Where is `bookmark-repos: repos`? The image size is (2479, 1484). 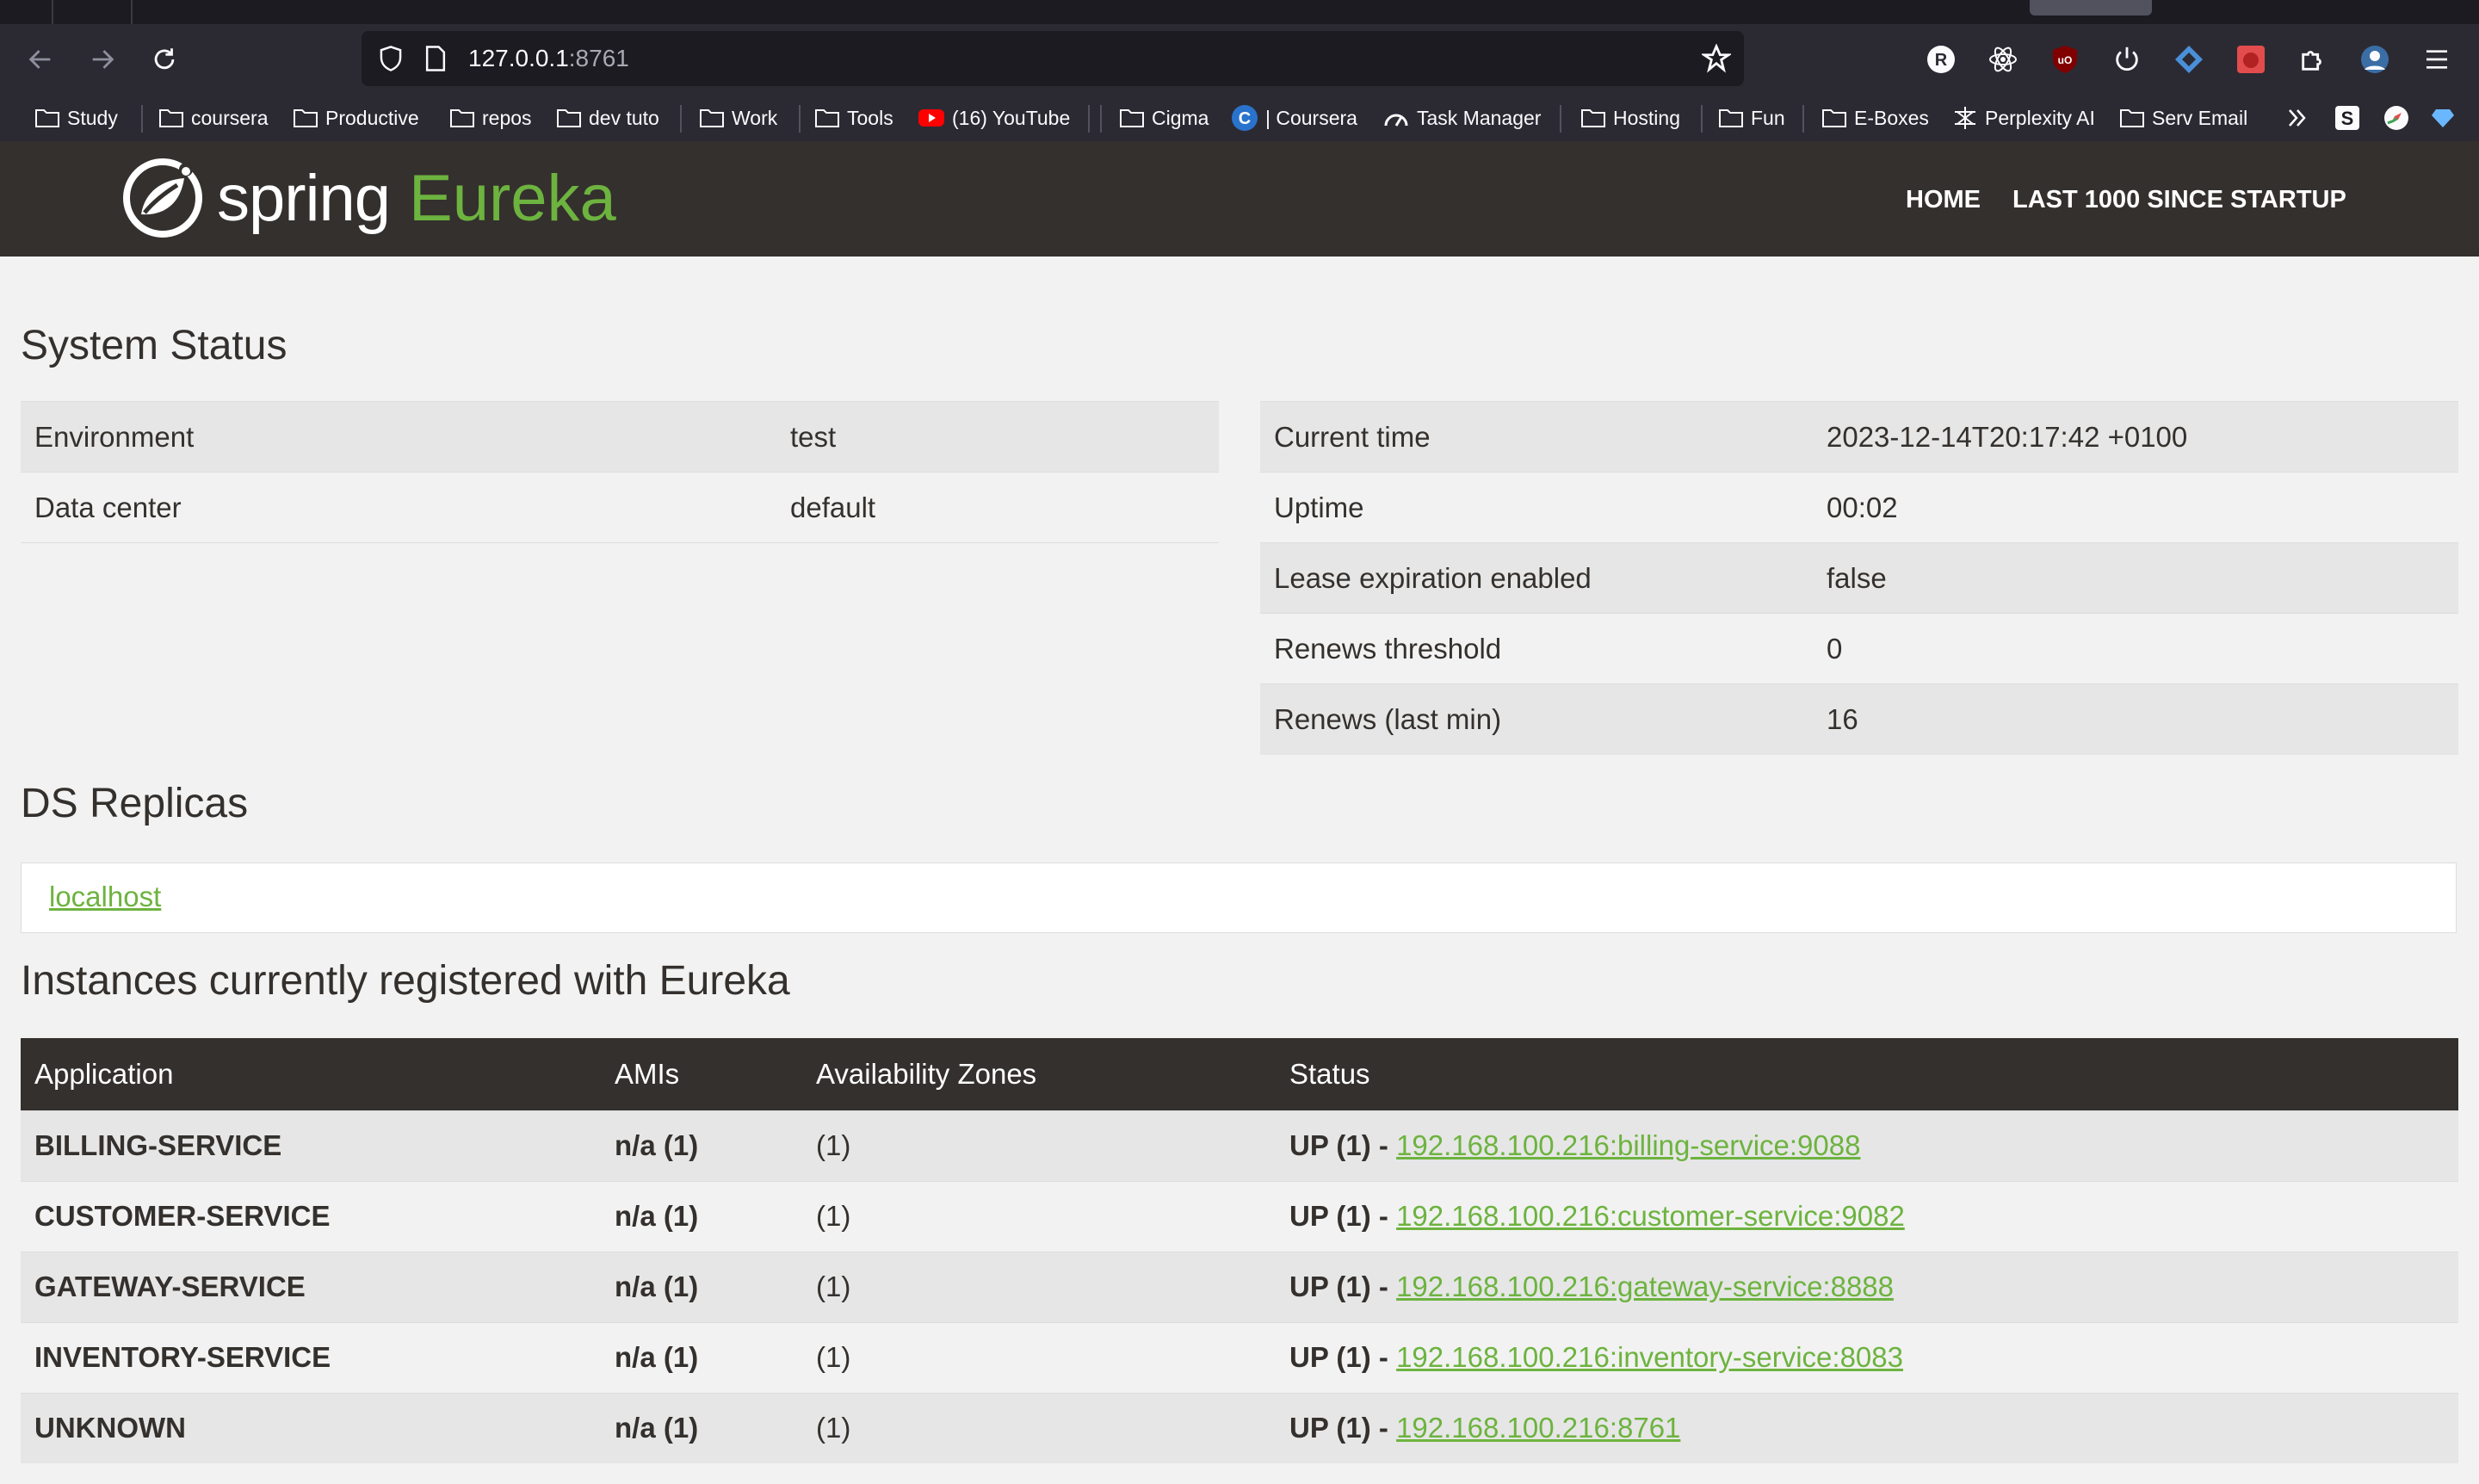
bookmark-repos: repos is located at coordinates (490, 118).